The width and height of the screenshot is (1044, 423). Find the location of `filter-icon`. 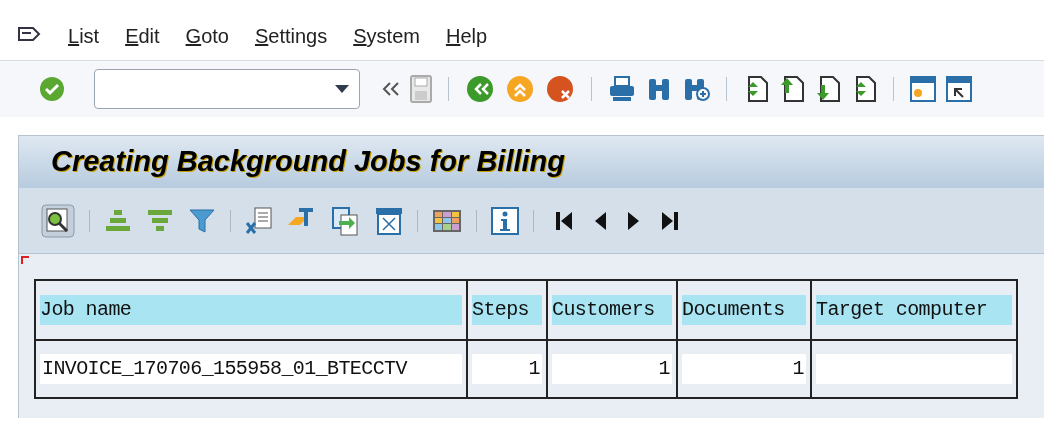

filter-icon is located at coordinates (202, 220).